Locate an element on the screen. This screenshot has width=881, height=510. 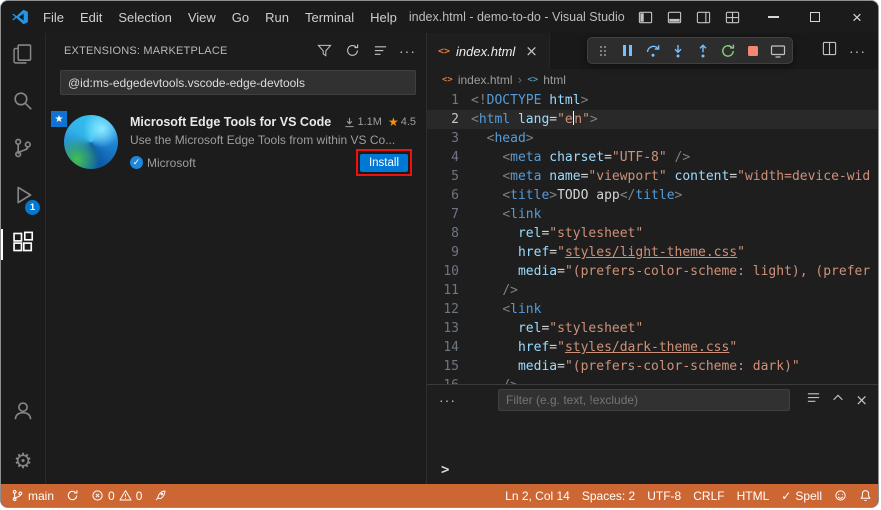
code-line: 7 <link is located at coordinates (652, 214).